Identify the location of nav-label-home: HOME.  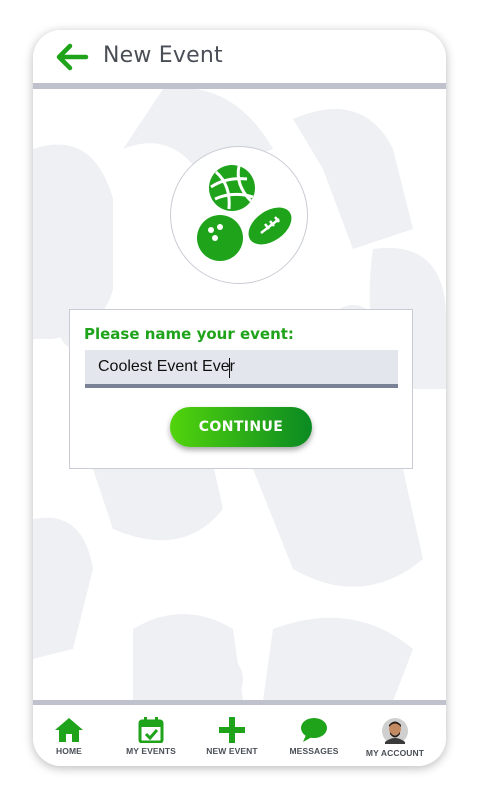
(69, 751).